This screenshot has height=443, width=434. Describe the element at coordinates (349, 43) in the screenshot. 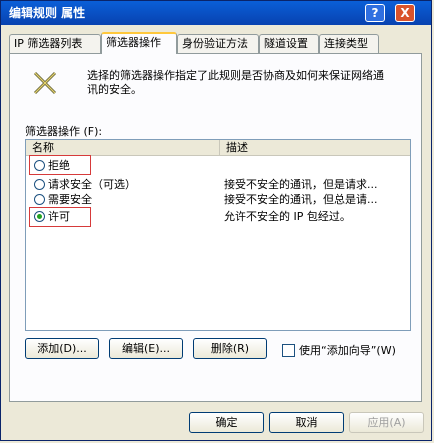

I see `tab-connection-type: 连接类型` at that location.